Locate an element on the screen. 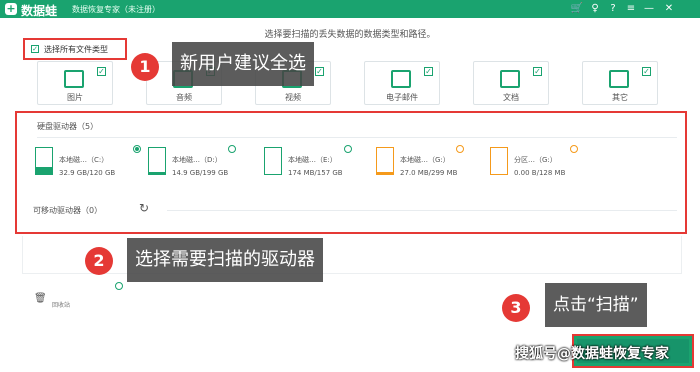 The width and height of the screenshot is (700, 372). filetype-card-email: ✓ 电子邮件 is located at coordinates (402, 83).